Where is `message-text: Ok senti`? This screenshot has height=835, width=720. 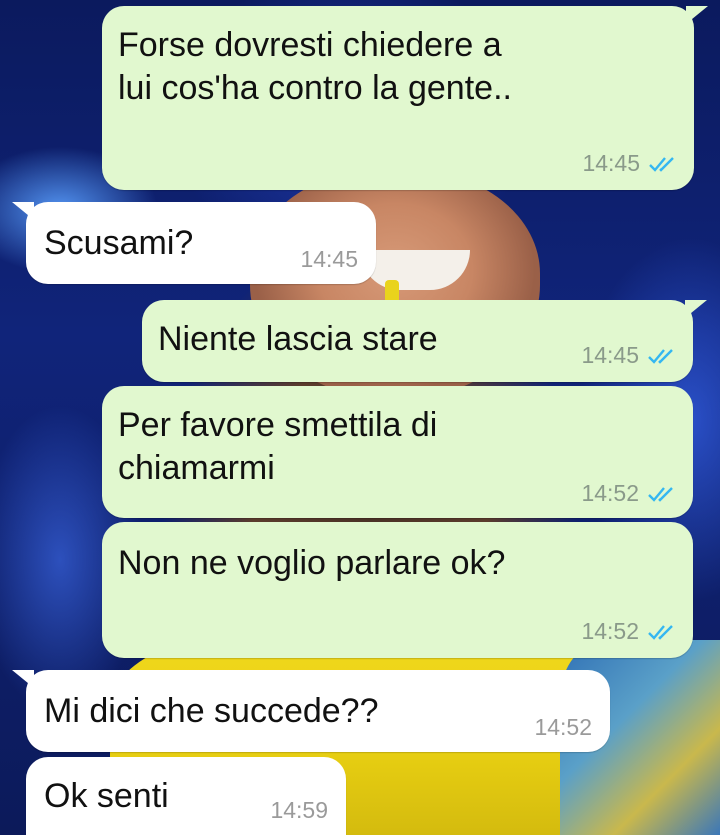
message-text: Ok senti is located at coordinates (106, 796).